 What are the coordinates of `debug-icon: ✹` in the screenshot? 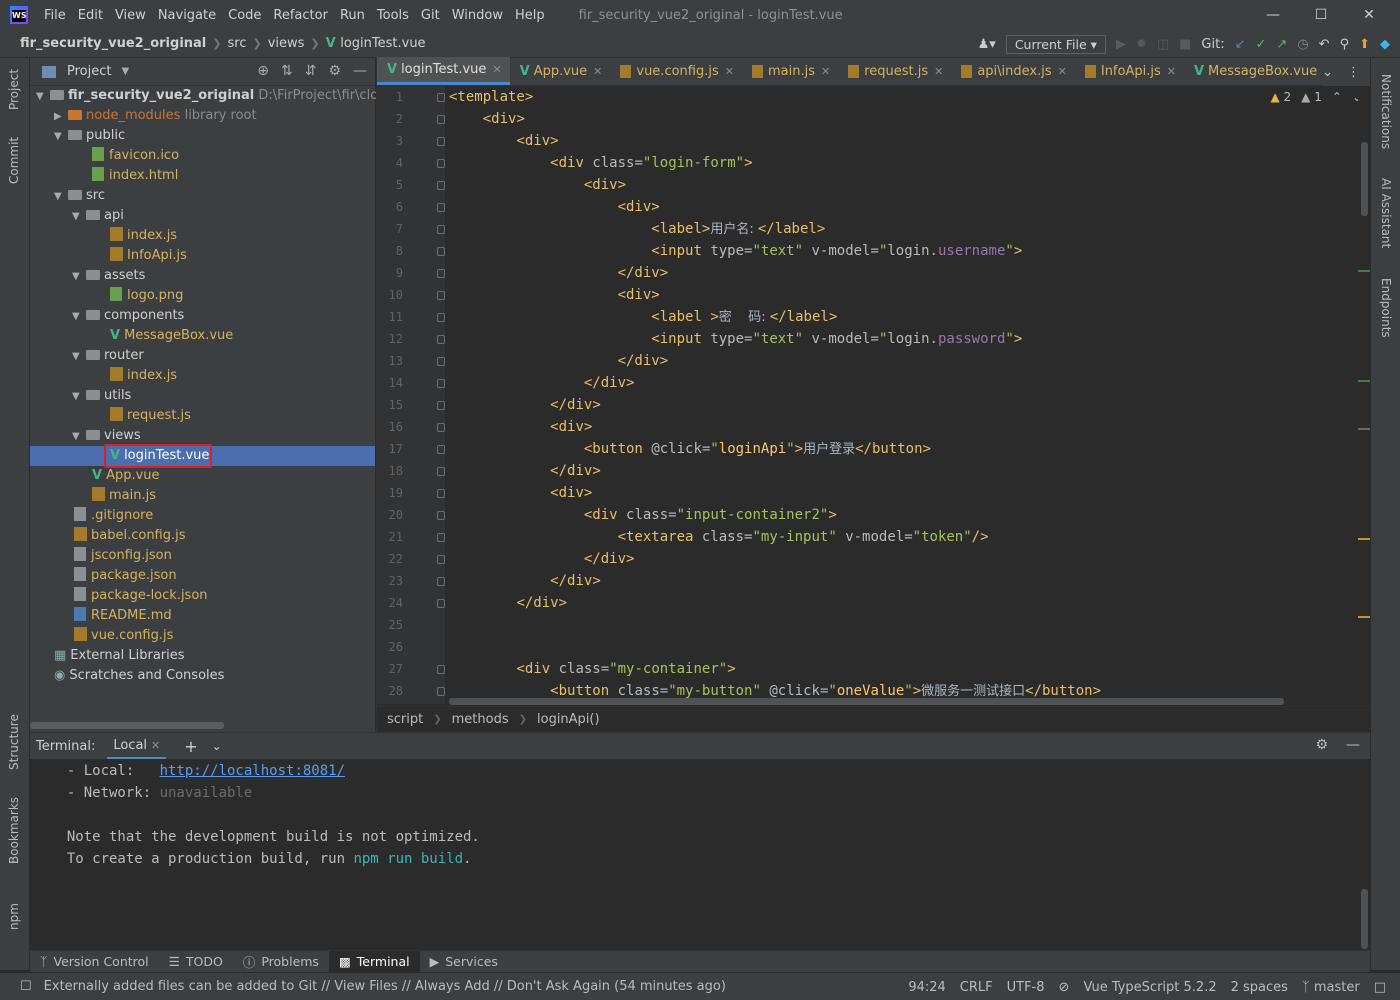 It's located at (1141, 44).